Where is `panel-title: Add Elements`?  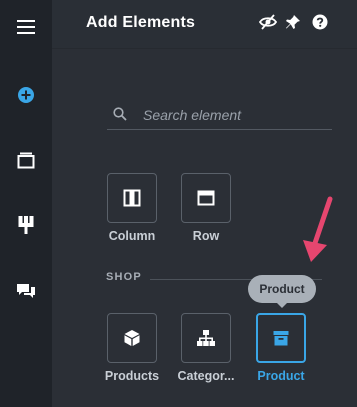 panel-title: Add Elements is located at coordinates (141, 22).